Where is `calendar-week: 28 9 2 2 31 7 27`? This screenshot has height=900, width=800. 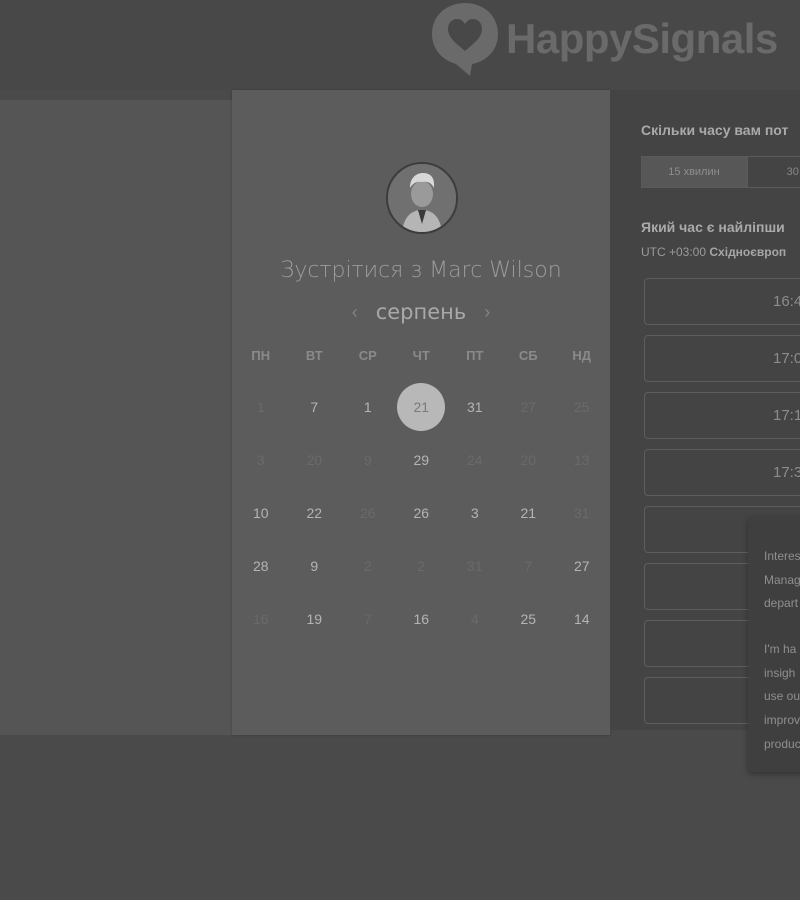 calendar-week: 28 9 2 2 31 7 27 is located at coordinates (423, 565).